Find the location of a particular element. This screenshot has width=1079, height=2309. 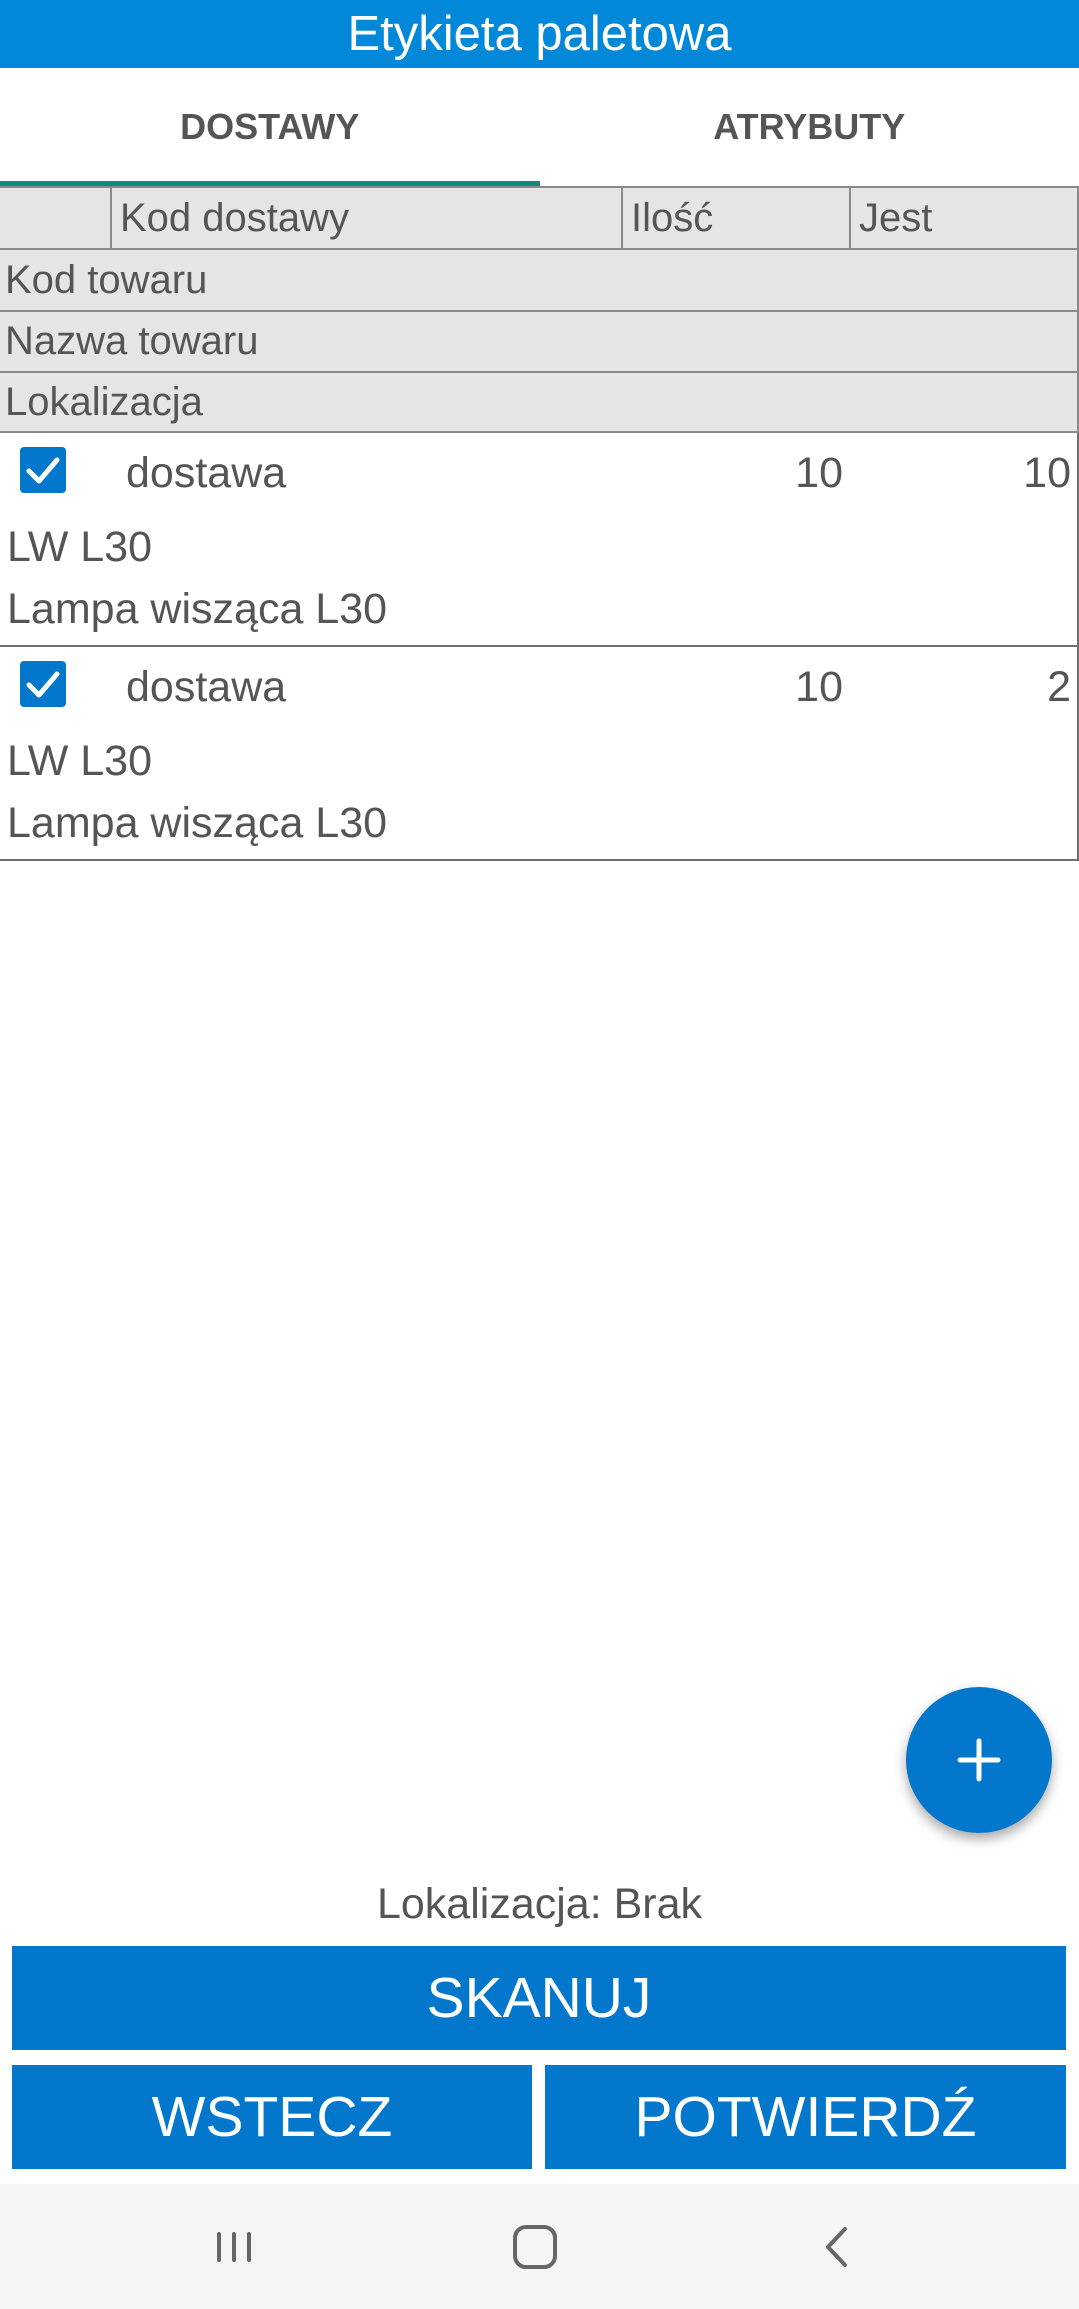

back-button: WSTECZ is located at coordinates (272, 2117).